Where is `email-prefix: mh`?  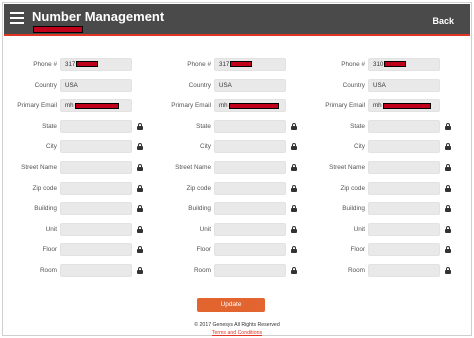 email-prefix: mh is located at coordinates (69, 106).